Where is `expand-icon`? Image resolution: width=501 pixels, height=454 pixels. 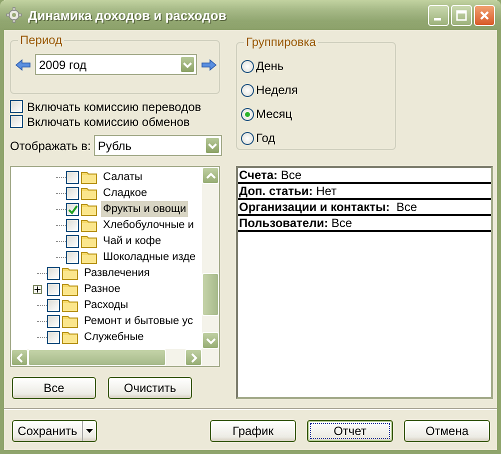 expand-icon is located at coordinates (37, 289).